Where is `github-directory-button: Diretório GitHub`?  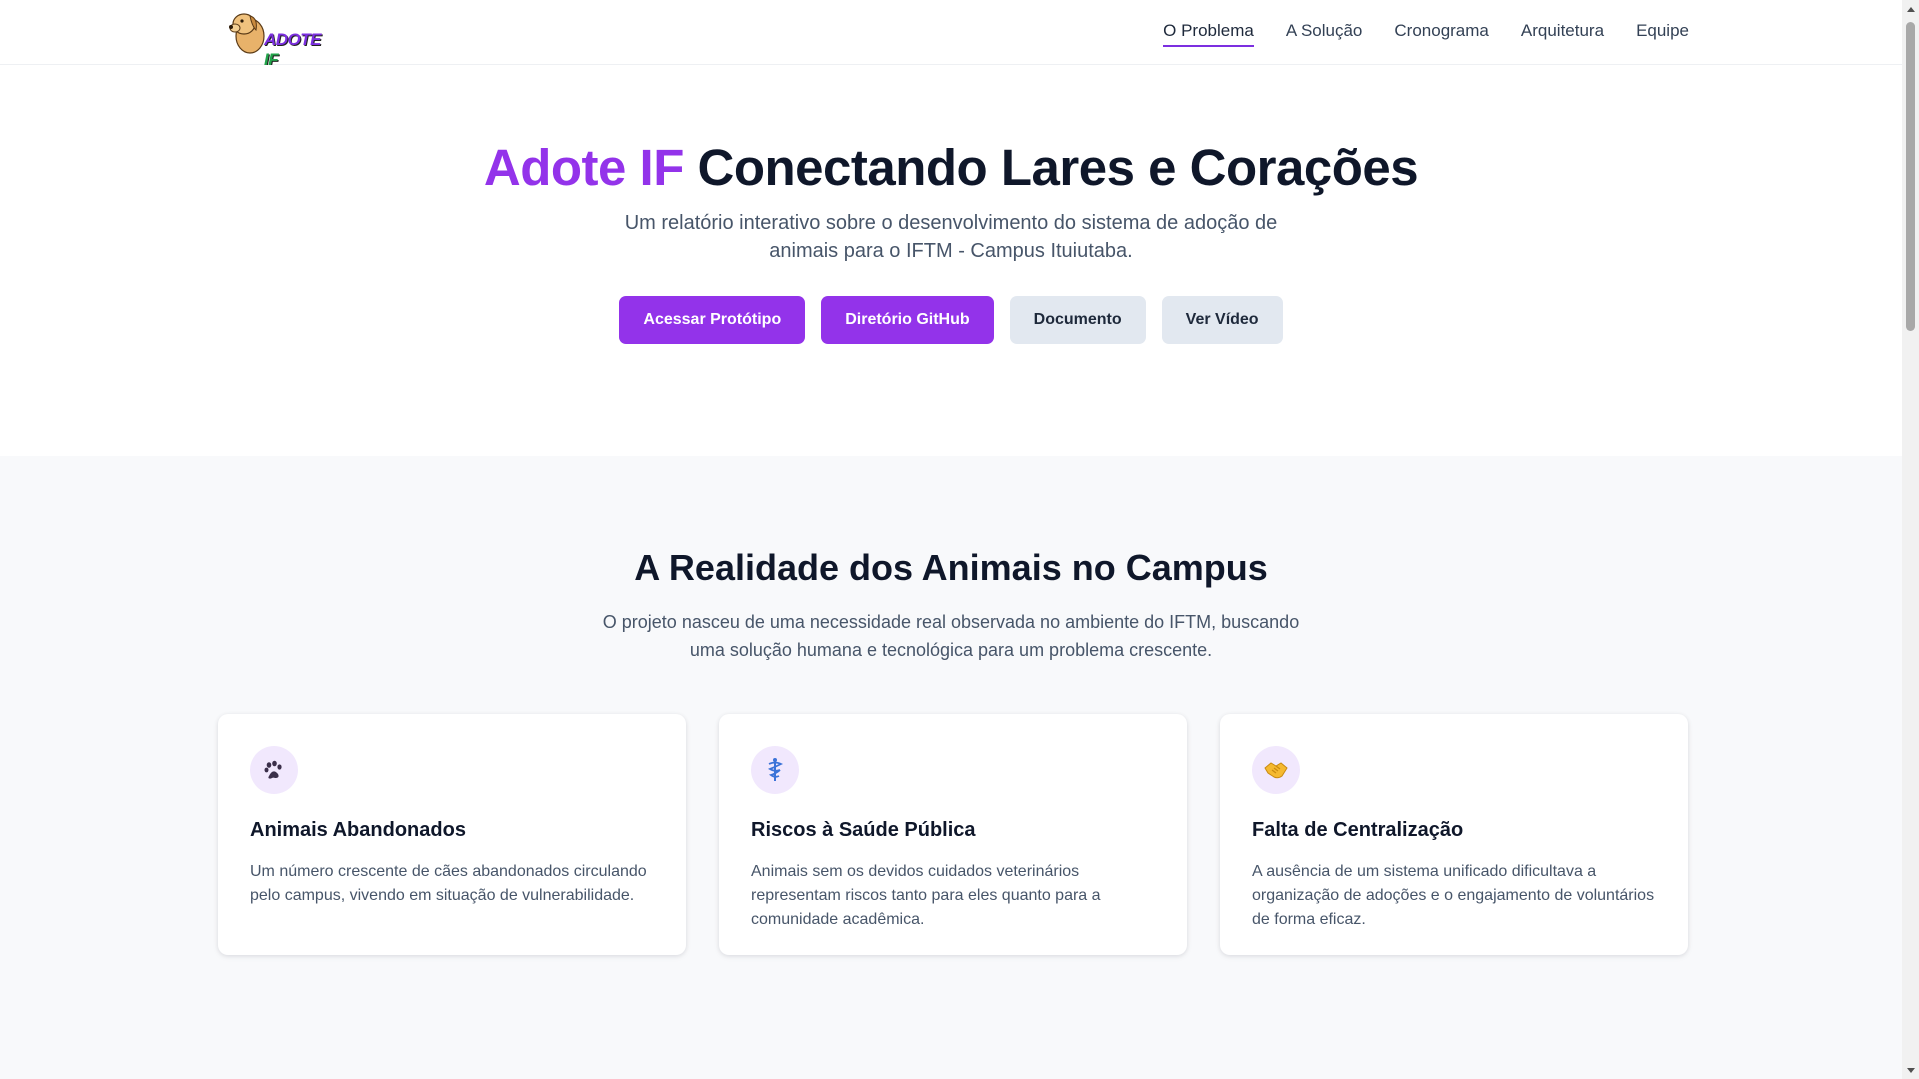 github-directory-button: Diretório GitHub is located at coordinates (907, 320).